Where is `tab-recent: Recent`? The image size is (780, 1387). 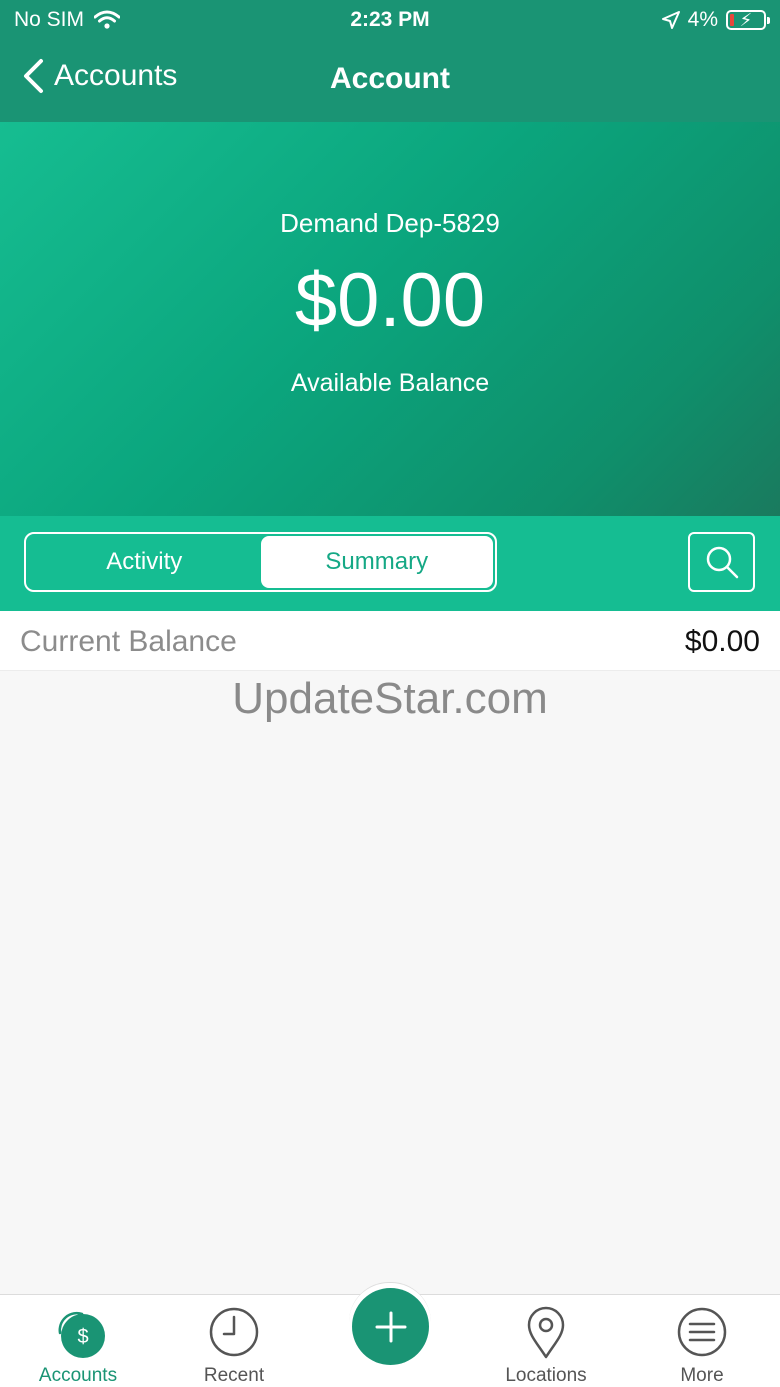
tab-recent: Recent is located at coordinates (234, 1346).